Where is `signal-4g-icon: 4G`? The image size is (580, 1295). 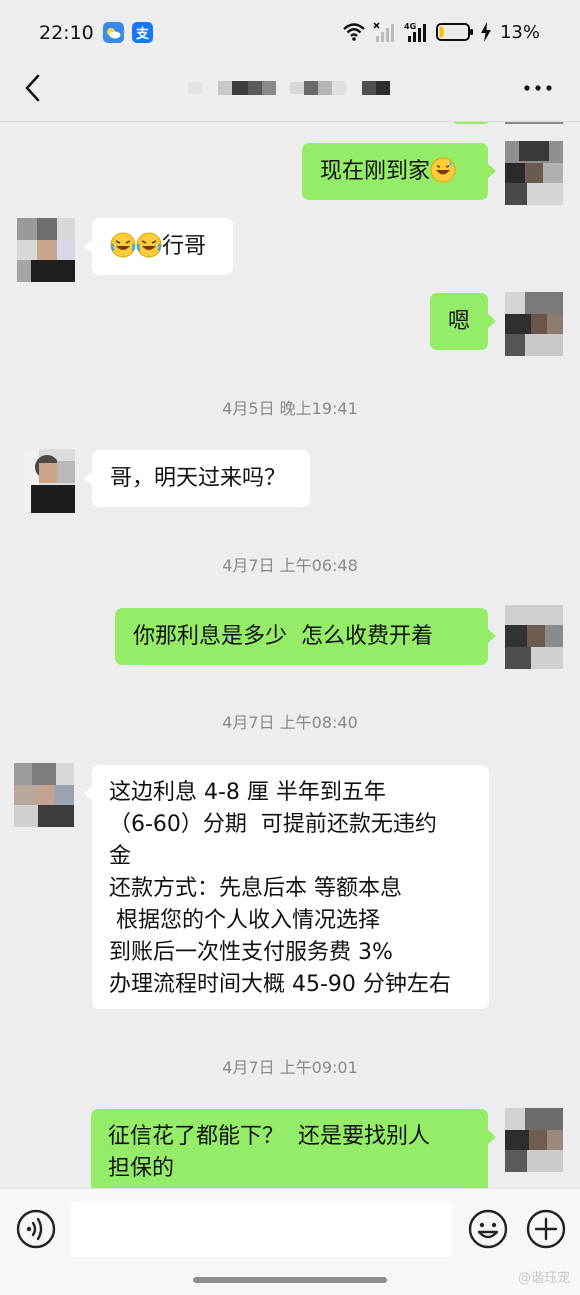 signal-4g-icon: 4G is located at coordinates (415, 32).